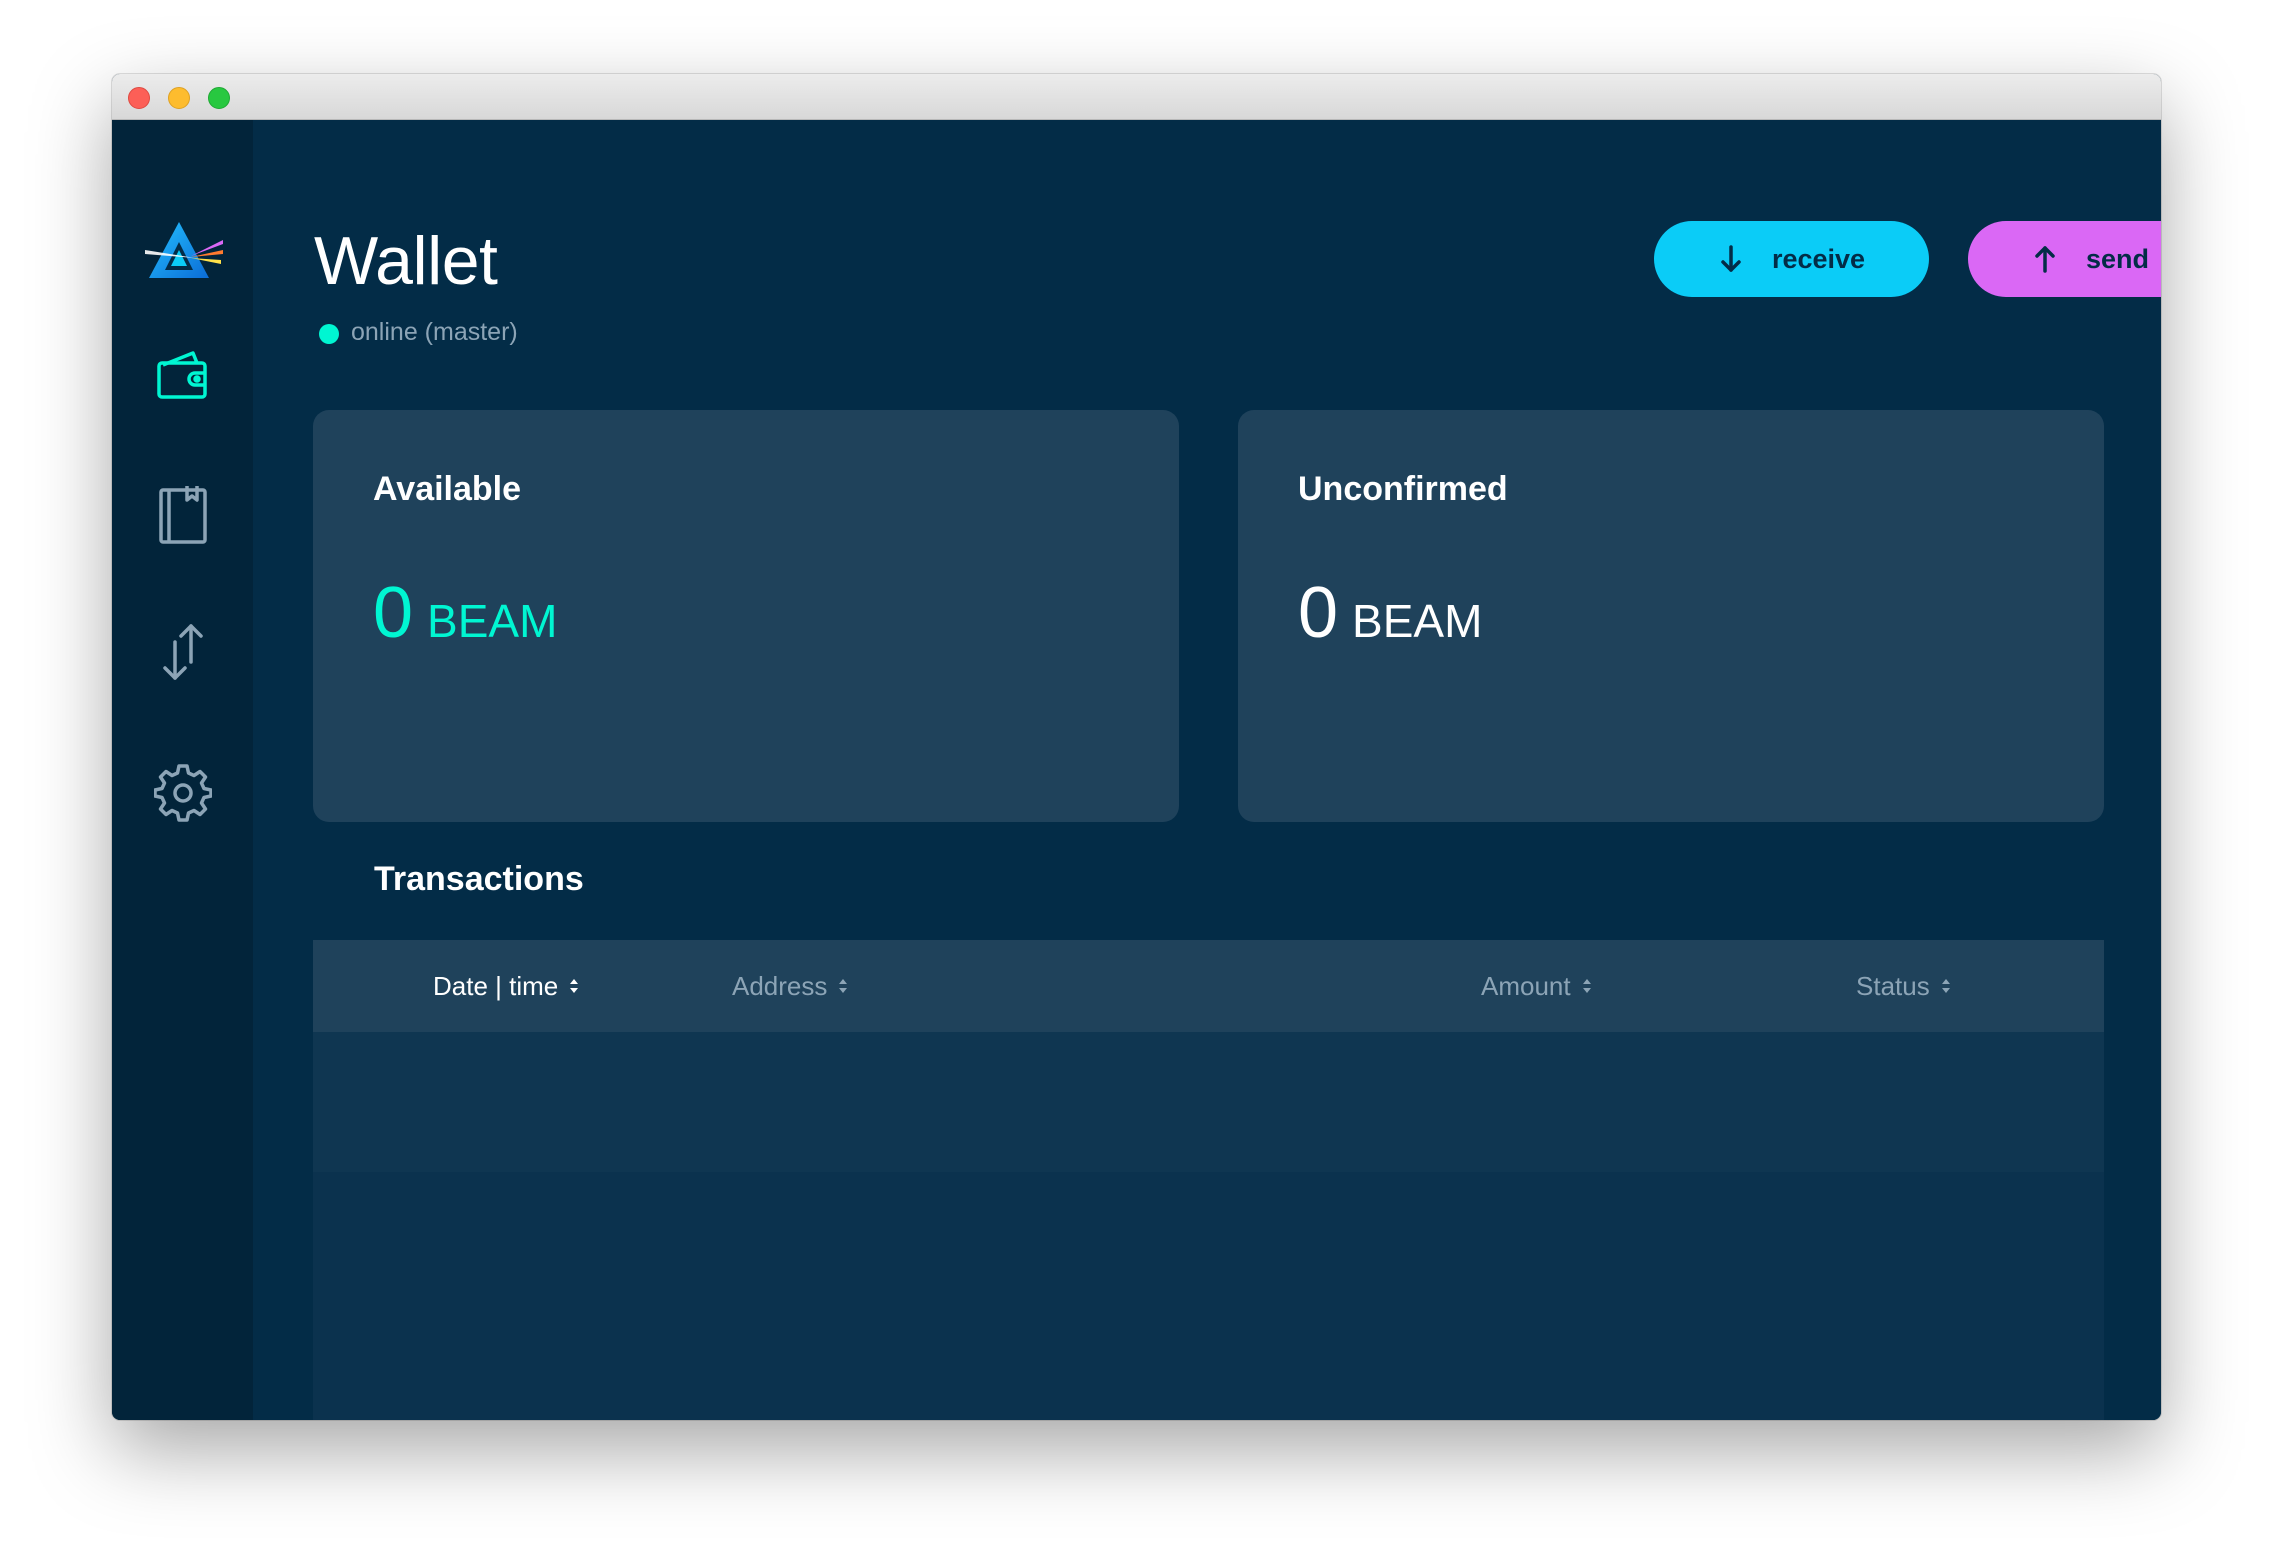 The height and width of the screenshot is (1566, 2272). I want to click on title-bar, so click(1136, 97).